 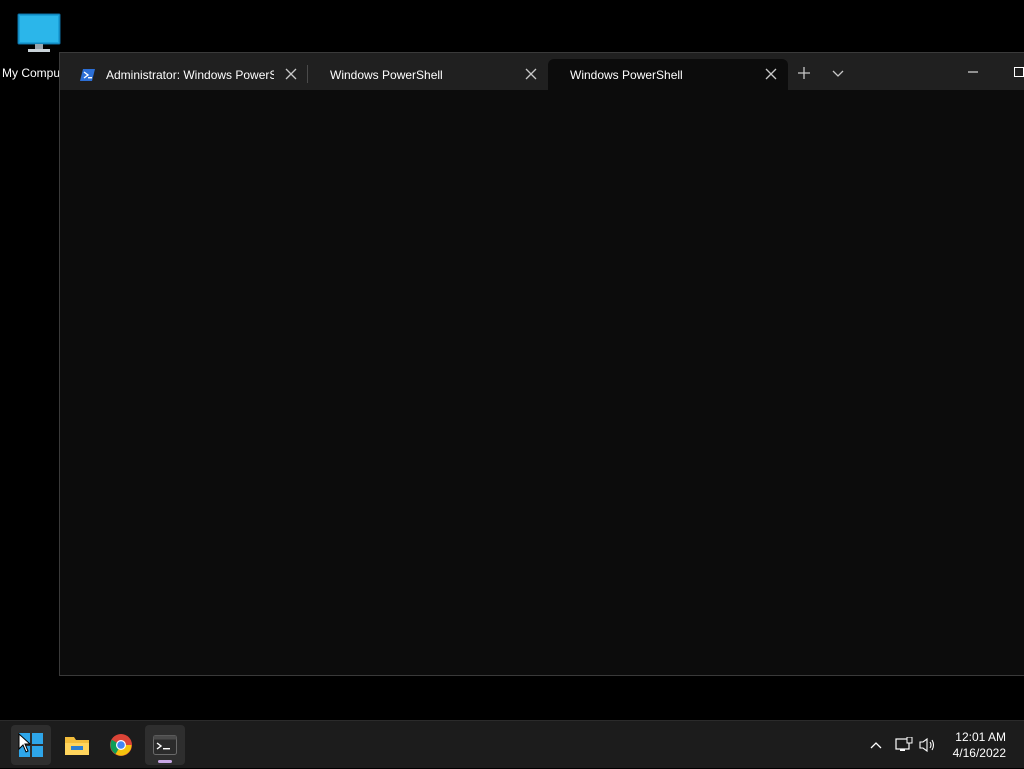 I want to click on terminal-taskbar-button, so click(x=165, y=745).